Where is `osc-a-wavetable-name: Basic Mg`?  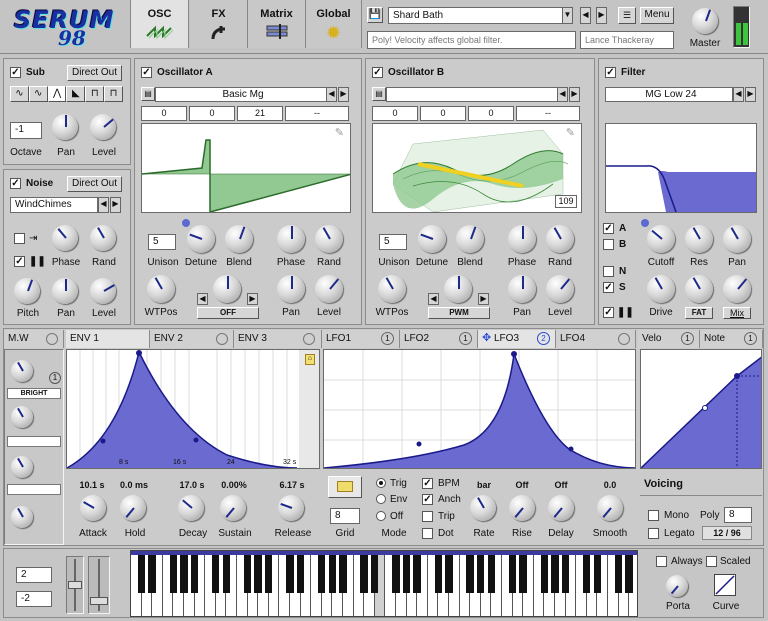
osc-a-wavetable-name: Basic Mg is located at coordinates (241, 94).